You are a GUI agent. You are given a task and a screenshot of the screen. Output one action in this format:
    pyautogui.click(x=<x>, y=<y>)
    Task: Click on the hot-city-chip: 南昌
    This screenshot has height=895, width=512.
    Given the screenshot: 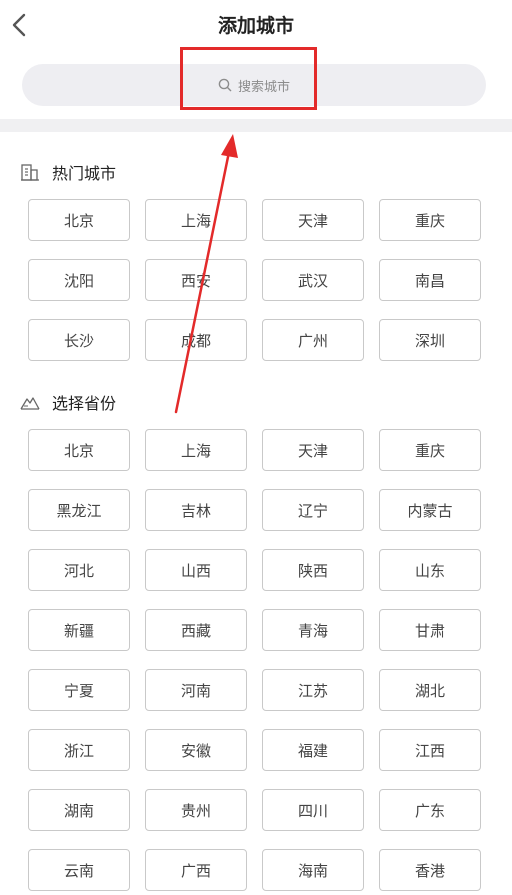 What is the action you would take?
    pyautogui.click(x=430, y=280)
    